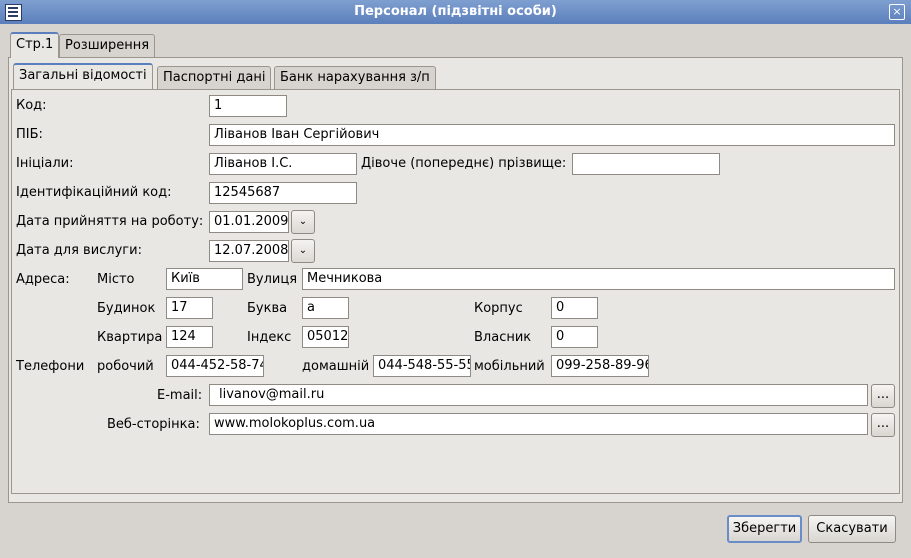 This screenshot has width=911, height=558. I want to click on letter-label: Буква, so click(267, 308).